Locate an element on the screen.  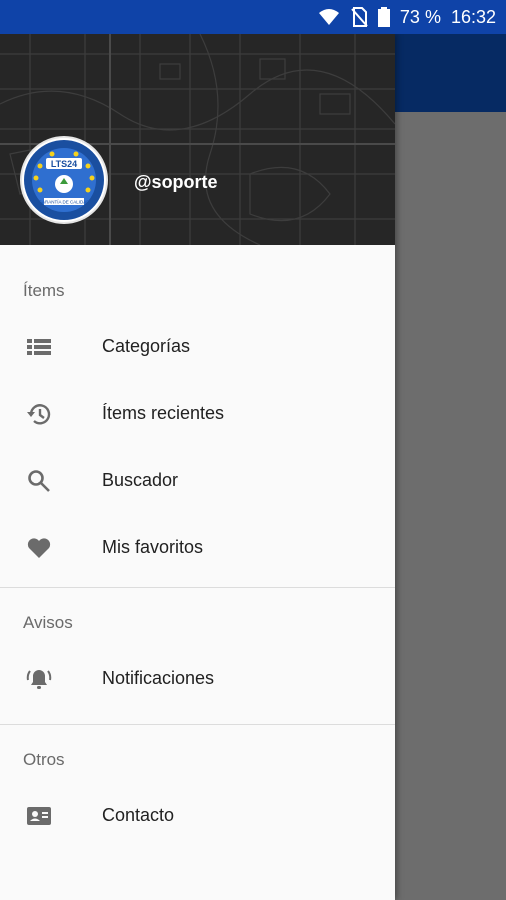
status-bar: 73 % 16:32 is located at coordinates (253, 17).